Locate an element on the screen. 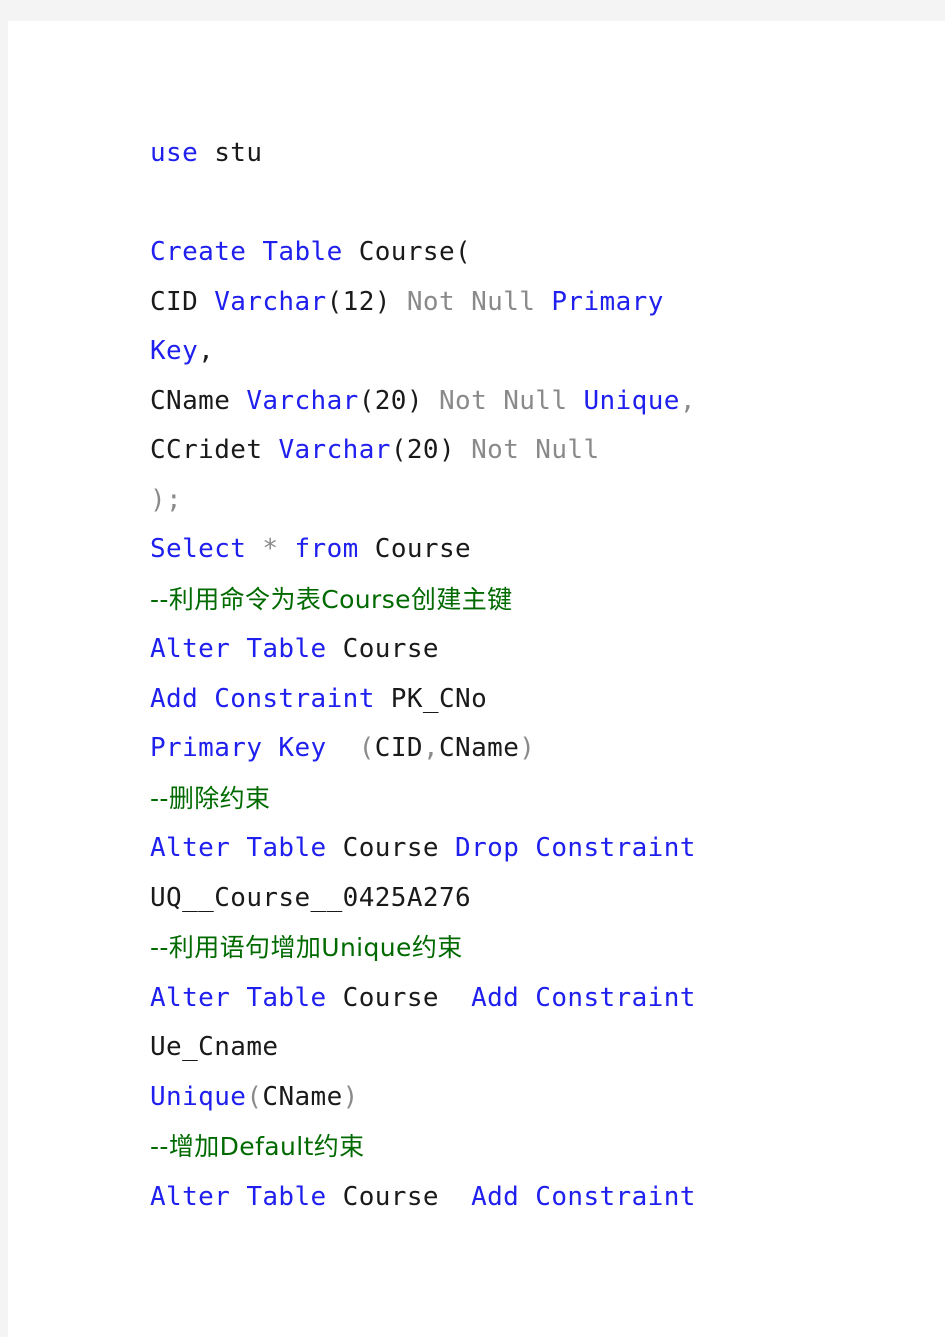  code-line: --删除约束 is located at coordinates (500, 799).